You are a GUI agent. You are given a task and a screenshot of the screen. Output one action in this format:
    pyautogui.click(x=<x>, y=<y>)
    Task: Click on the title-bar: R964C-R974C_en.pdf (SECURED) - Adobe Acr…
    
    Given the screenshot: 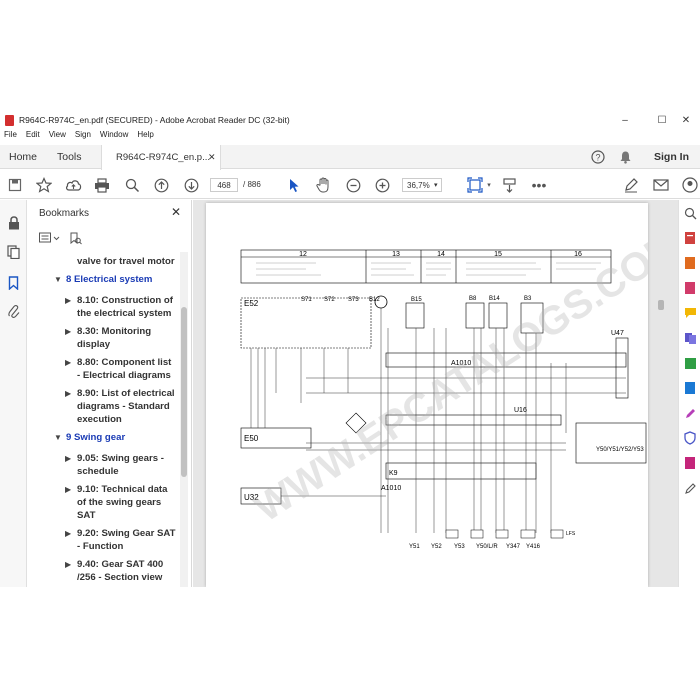 What is the action you would take?
    pyautogui.click(x=350, y=120)
    